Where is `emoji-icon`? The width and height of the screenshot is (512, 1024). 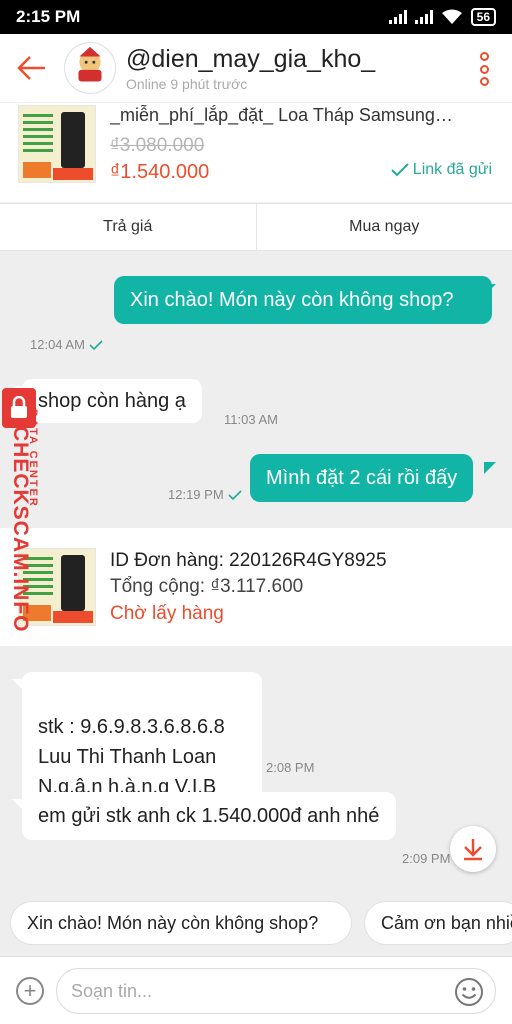 emoji-icon is located at coordinates (469, 992).